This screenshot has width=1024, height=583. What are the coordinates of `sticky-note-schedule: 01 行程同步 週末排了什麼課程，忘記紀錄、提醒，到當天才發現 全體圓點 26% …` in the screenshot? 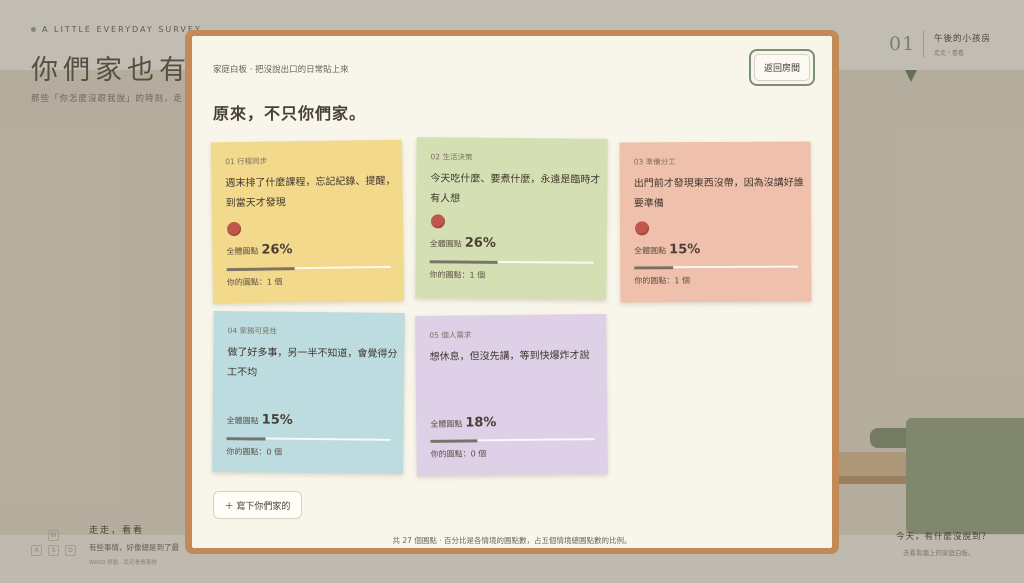 It's located at (307, 221).